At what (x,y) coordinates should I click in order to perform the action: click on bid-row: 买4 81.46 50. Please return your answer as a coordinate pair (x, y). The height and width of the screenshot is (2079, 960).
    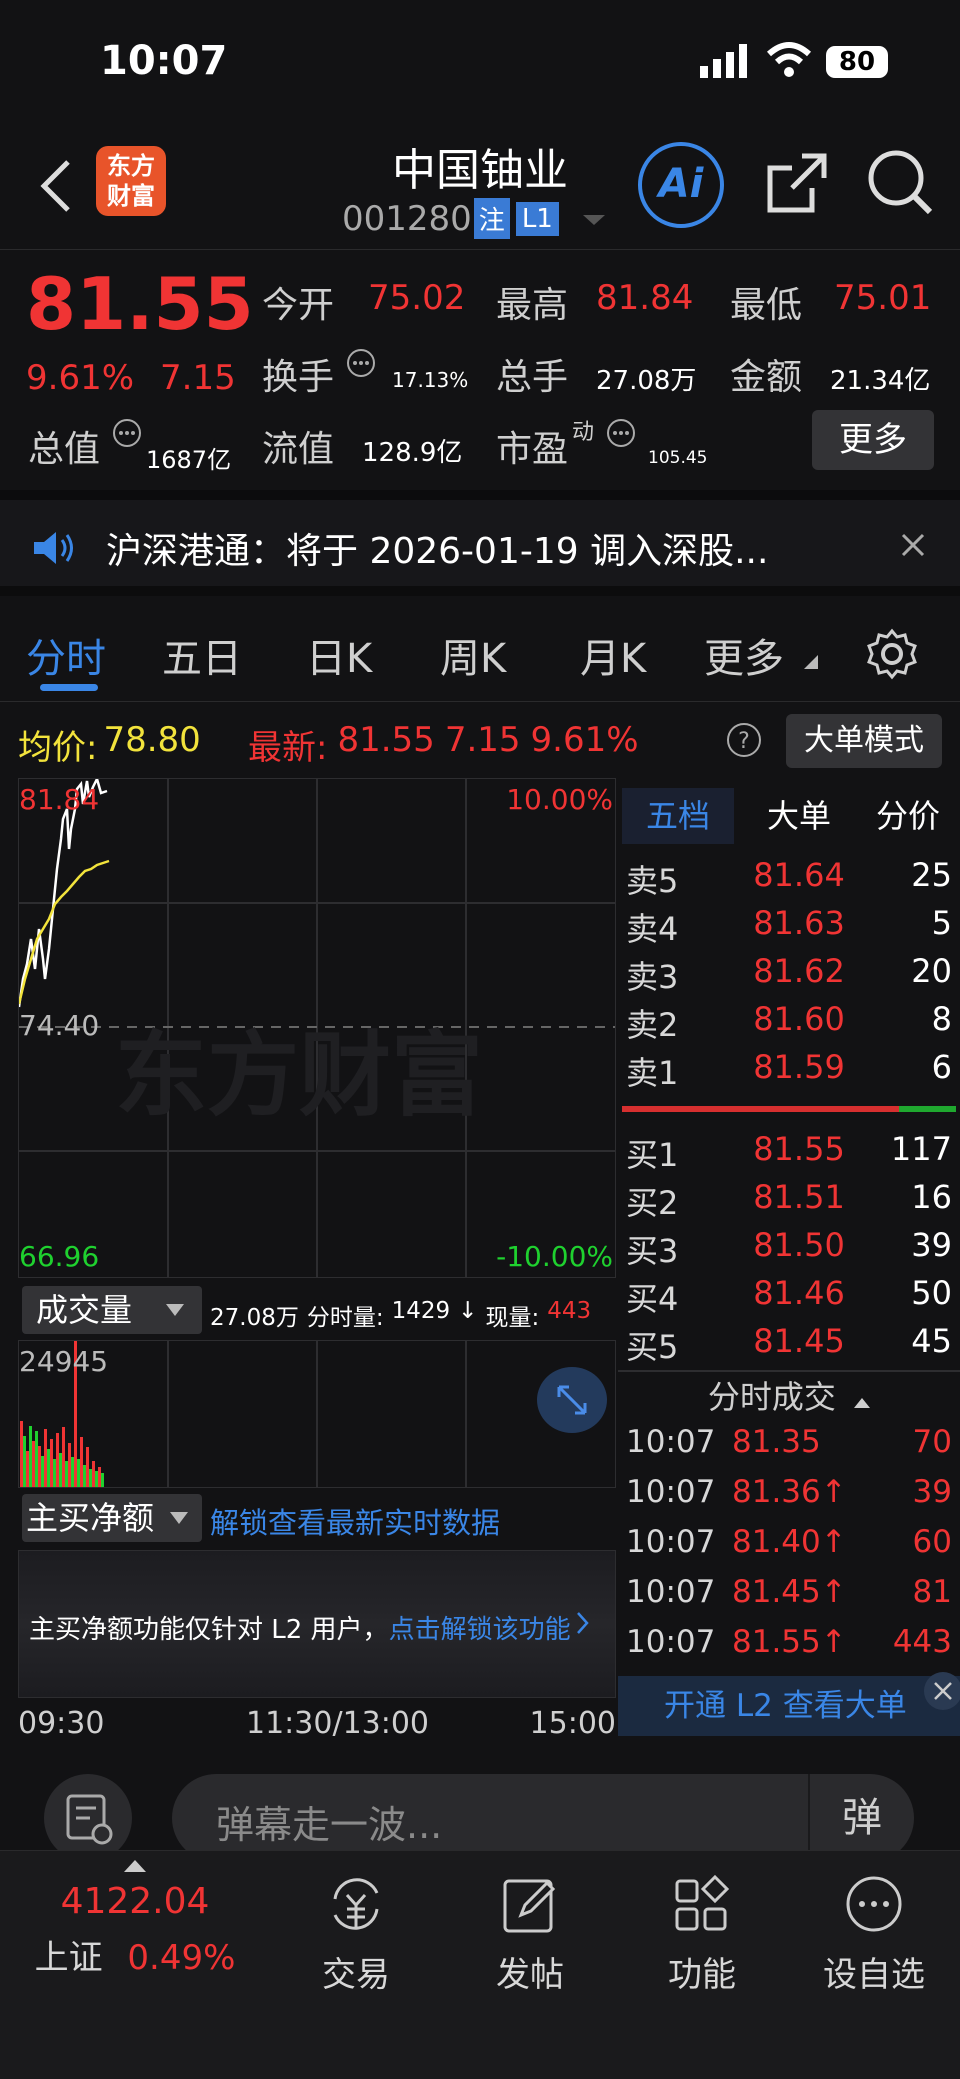
    Looking at the image, I should click on (789, 1298).